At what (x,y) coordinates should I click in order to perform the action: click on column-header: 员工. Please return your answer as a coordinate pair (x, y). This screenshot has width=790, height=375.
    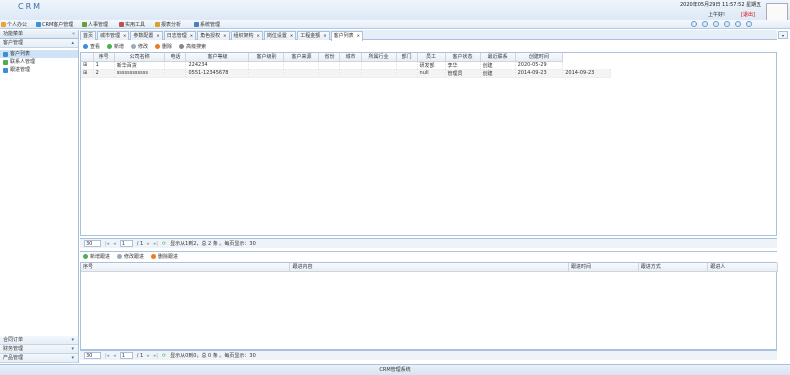
    Looking at the image, I should click on (431, 57).